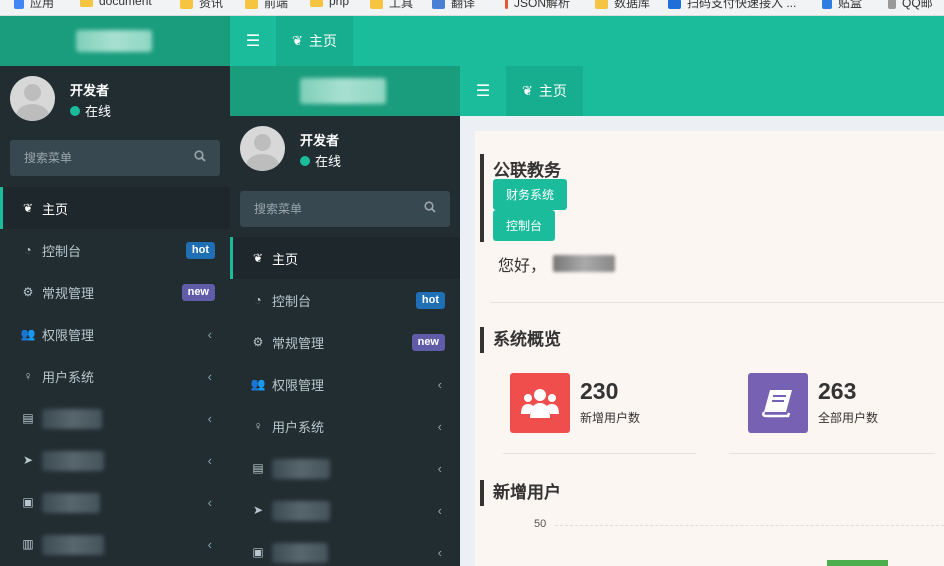 The width and height of the screenshot is (944, 566). Describe the element at coordinates (266, 5) in the screenshot. I see `bookmark-frontend: 前端` at that location.